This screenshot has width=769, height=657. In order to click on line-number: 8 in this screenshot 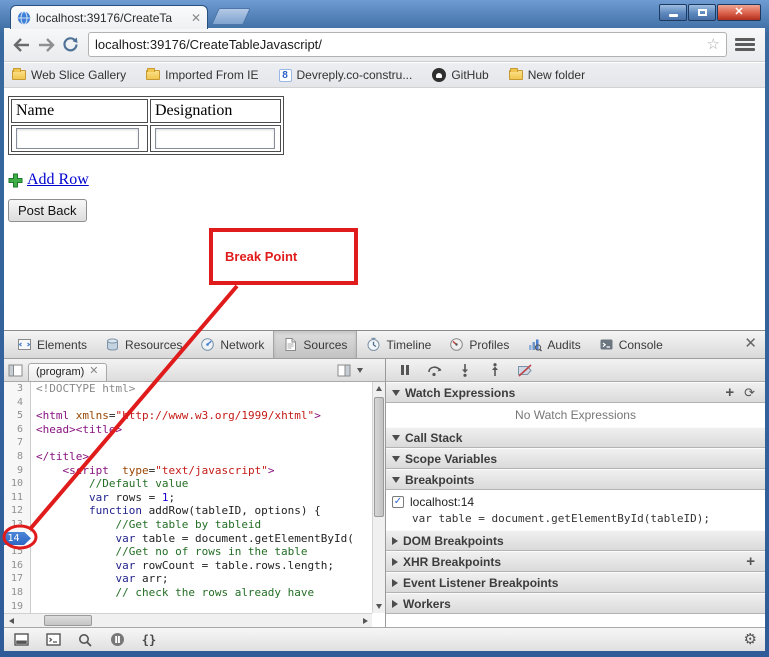, I will do `click(17, 456)`.